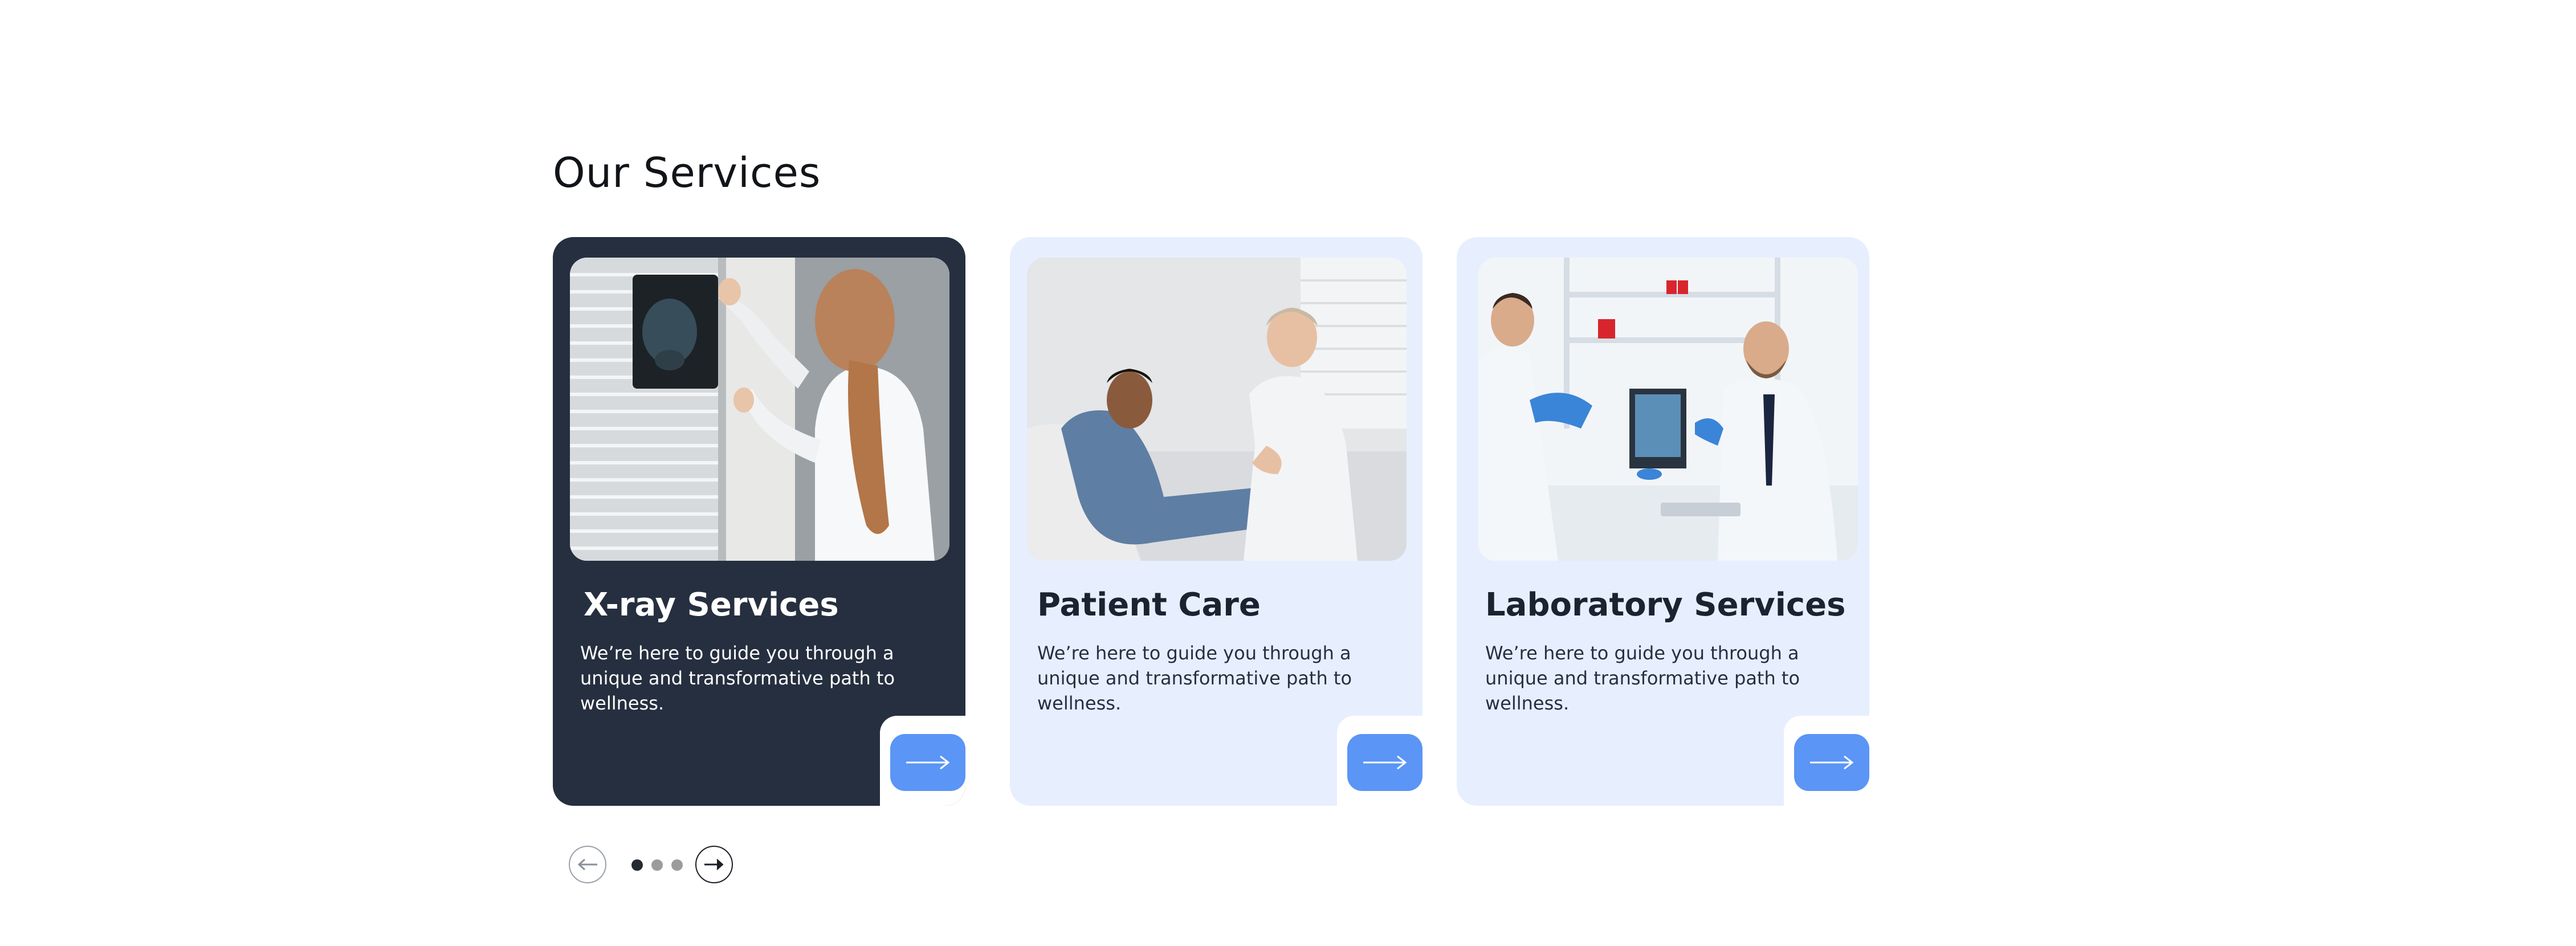  Describe the element at coordinates (1149, 605) in the screenshot. I see `card-title: Patient Care` at that location.